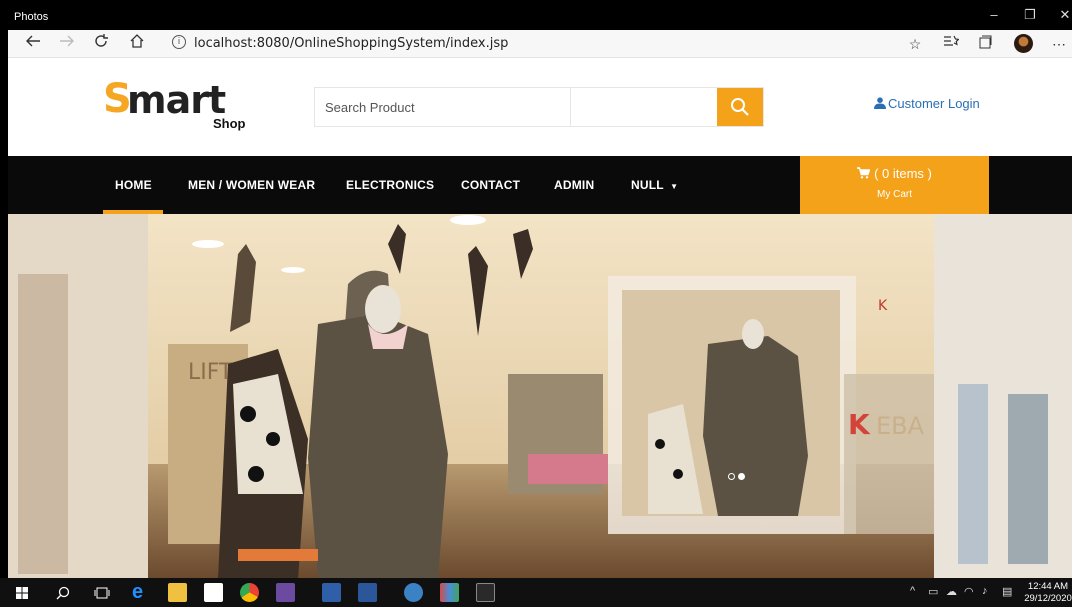  I want to click on search-button, so click(740, 107).